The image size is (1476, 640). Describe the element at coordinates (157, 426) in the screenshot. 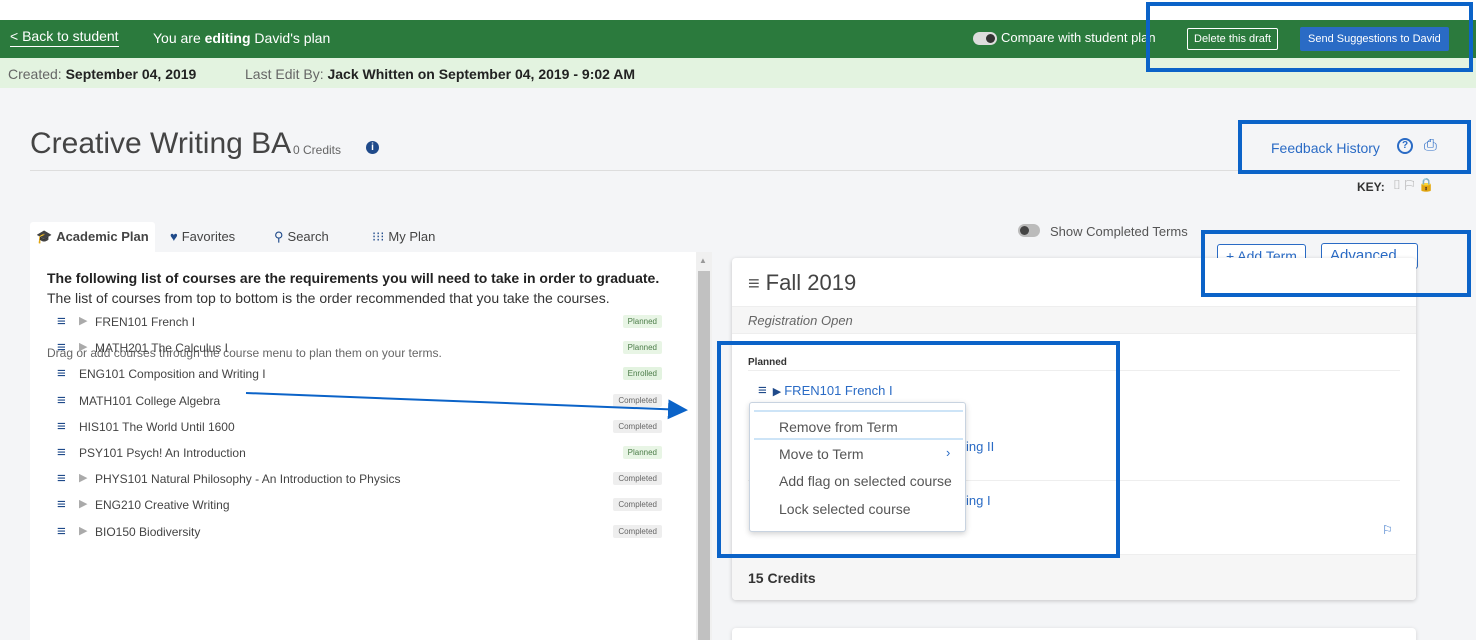

I see `course-name: HIS101 The World Until 1600` at that location.